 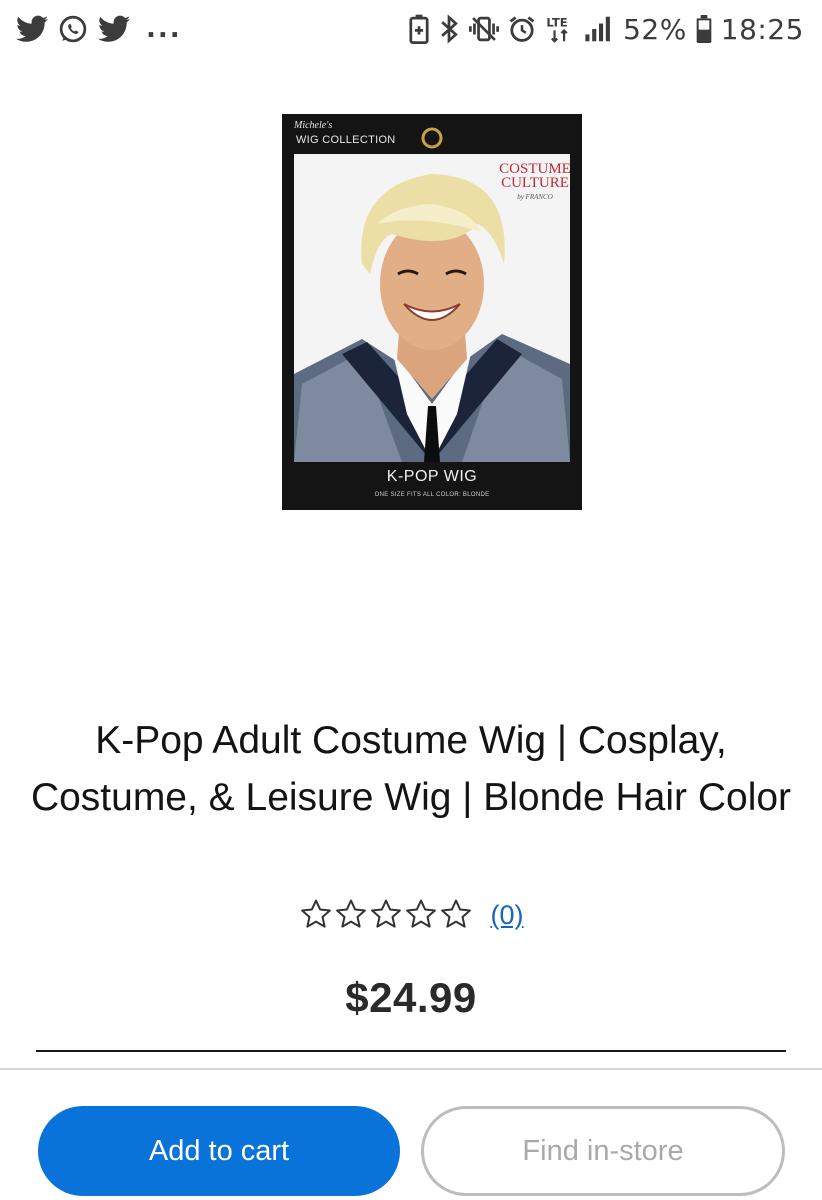 What do you see at coordinates (411, 1051) in the screenshot?
I see `divider` at bounding box center [411, 1051].